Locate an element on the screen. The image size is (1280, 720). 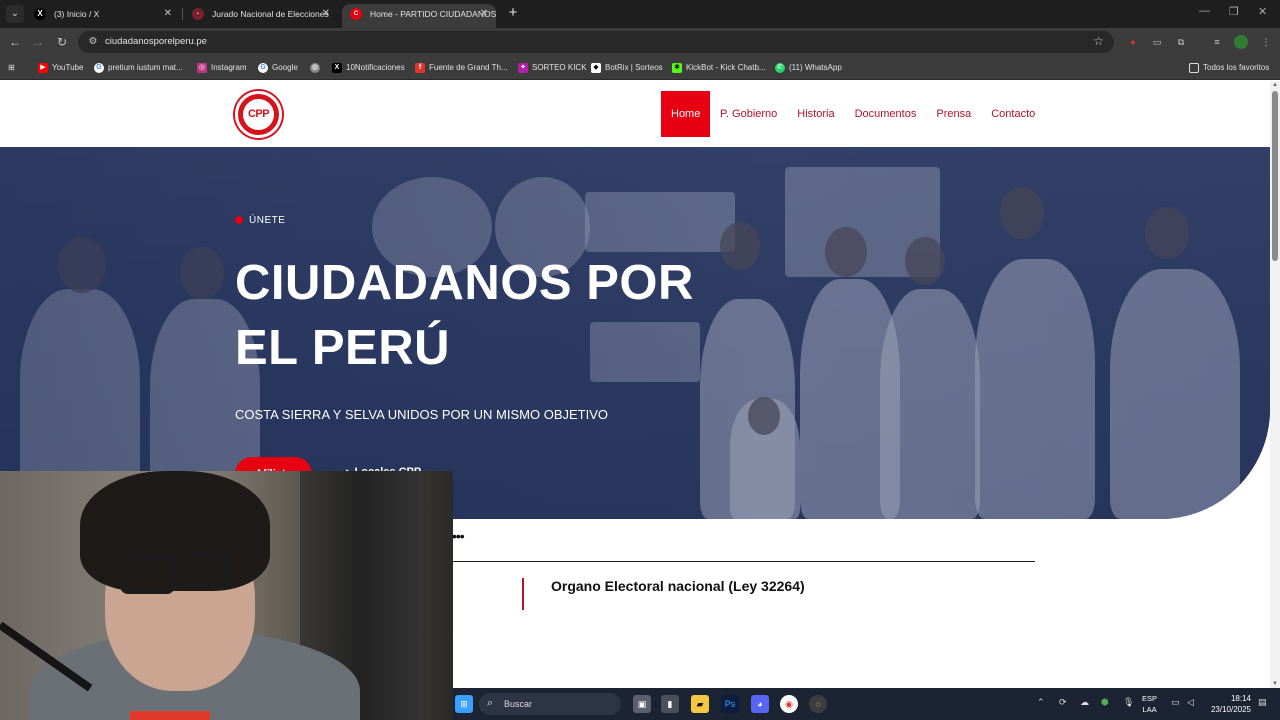
bookmark-youtube: ▶ YouTube is located at coordinates (60, 68).